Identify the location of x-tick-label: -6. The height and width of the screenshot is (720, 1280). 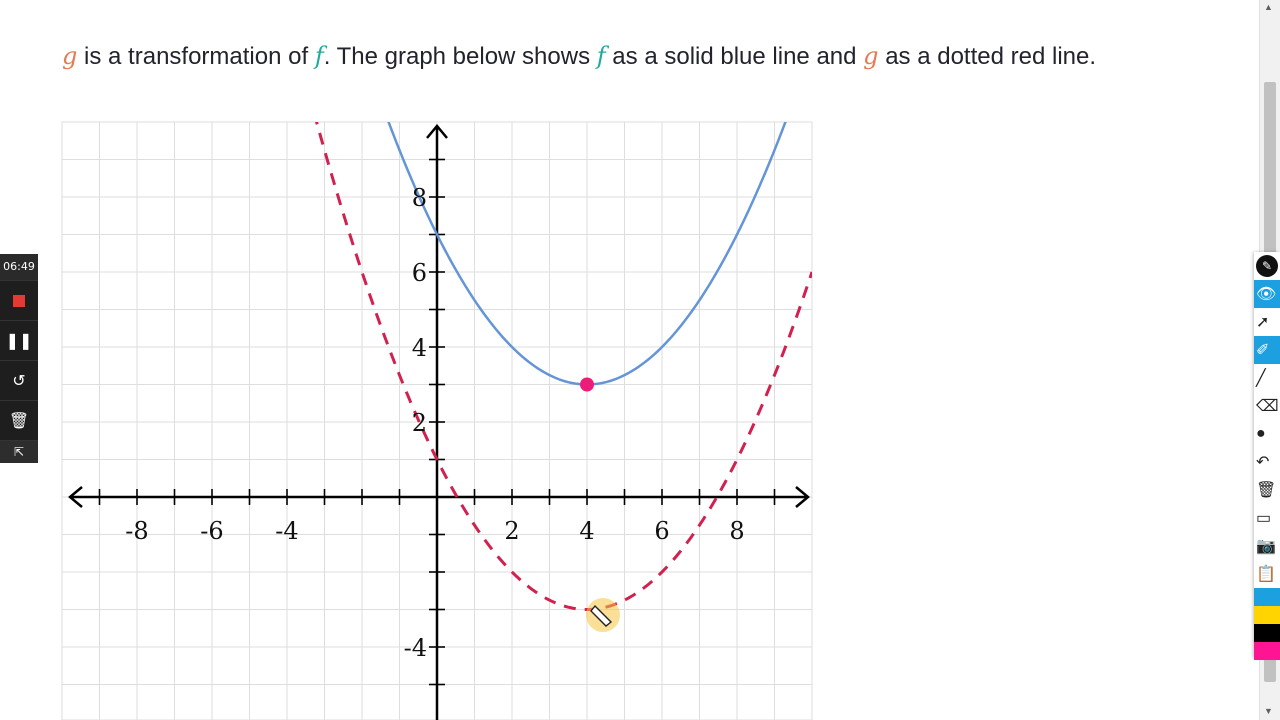
(211, 531).